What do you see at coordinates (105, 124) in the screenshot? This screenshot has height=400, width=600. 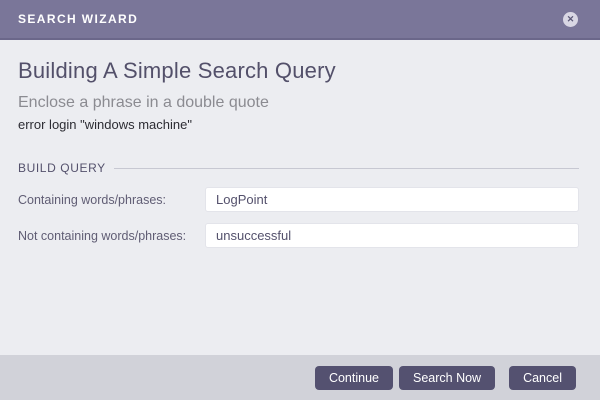 I see `example-query-text: error login "windows machine"` at bounding box center [105, 124].